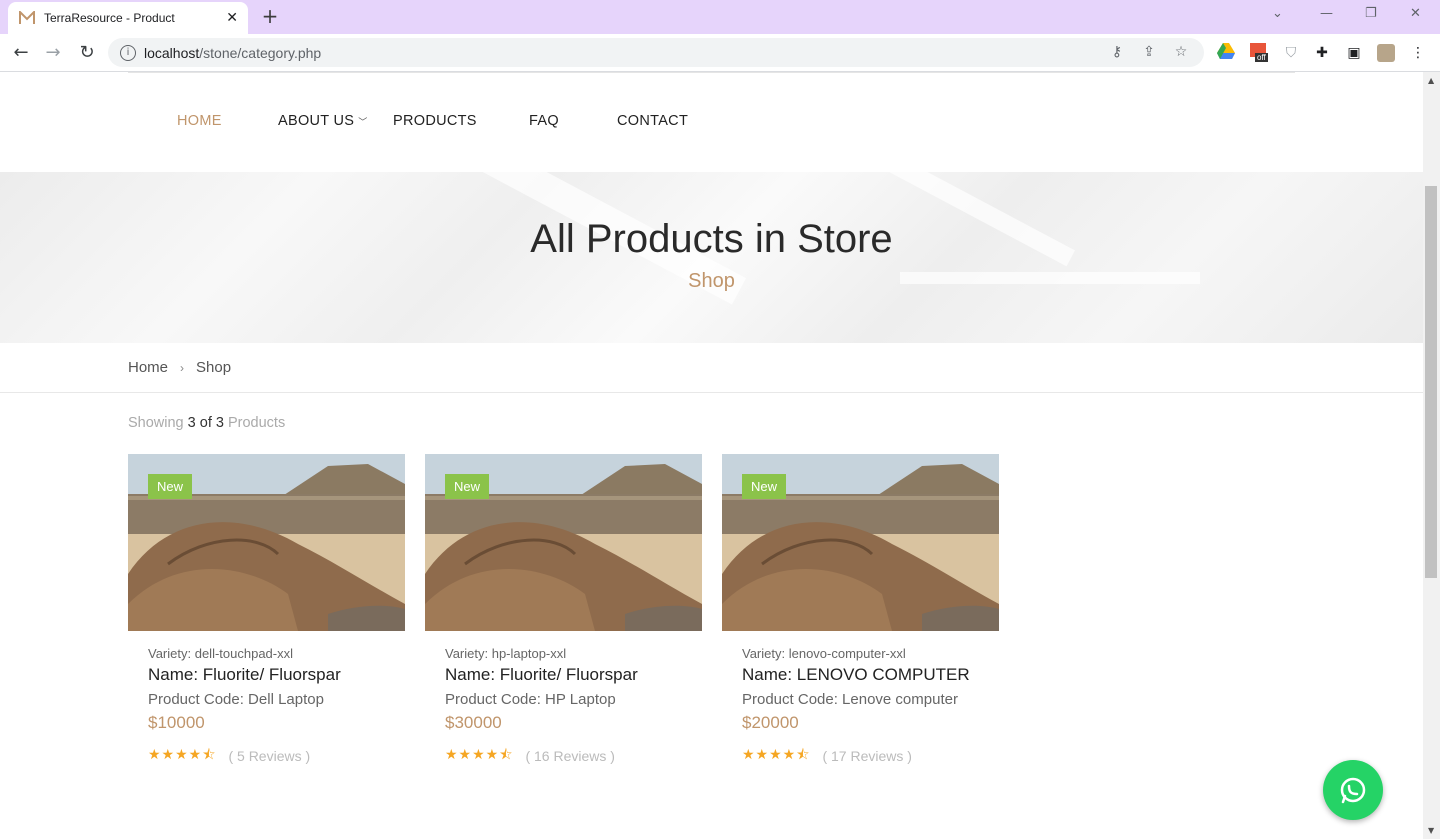  What do you see at coordinates (720, 17) in the screenshot?
I see `browser-tab-strip: TerraResource - Product ✕ + ⌄ — ❐ ✕` at bounding box center [720, 17].